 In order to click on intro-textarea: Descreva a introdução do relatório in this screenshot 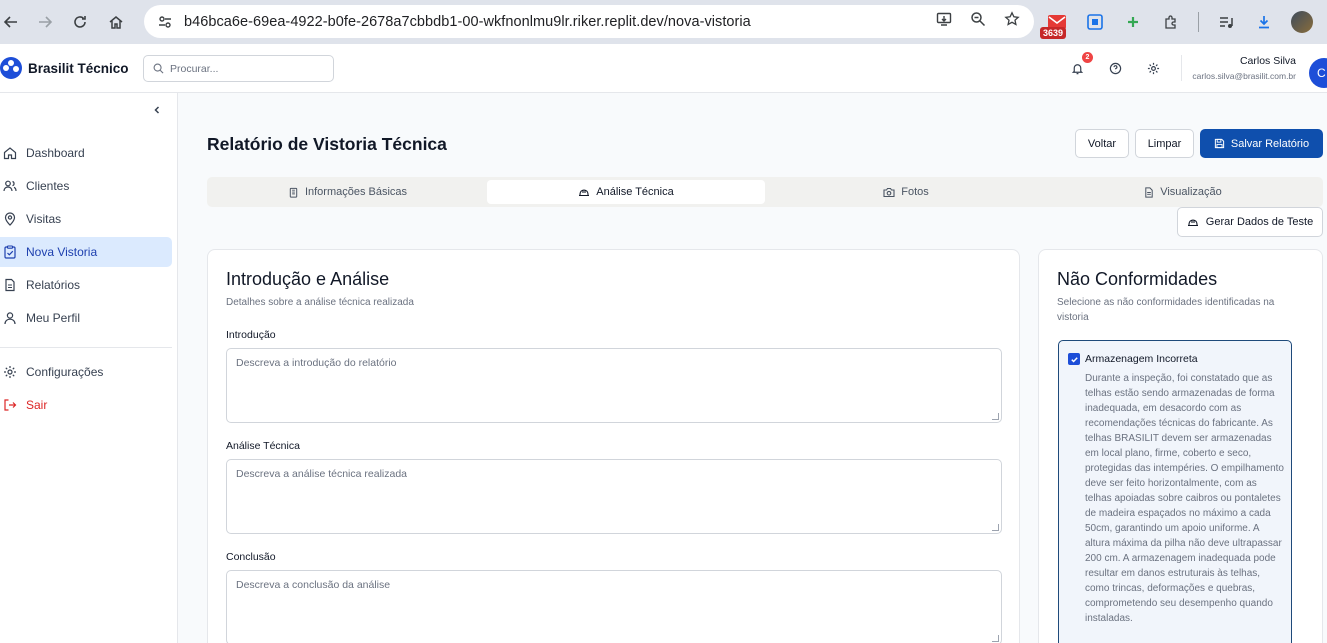, I will do `click(614, 385)`.